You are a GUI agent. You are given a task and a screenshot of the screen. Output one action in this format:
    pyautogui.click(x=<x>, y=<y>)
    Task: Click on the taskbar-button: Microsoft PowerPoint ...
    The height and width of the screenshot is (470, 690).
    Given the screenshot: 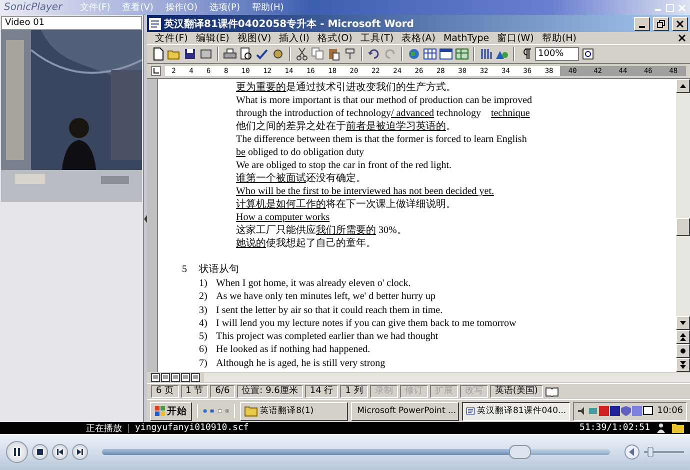 What is the action you would take?
    pyautogui.click(x=405, y=411)
    